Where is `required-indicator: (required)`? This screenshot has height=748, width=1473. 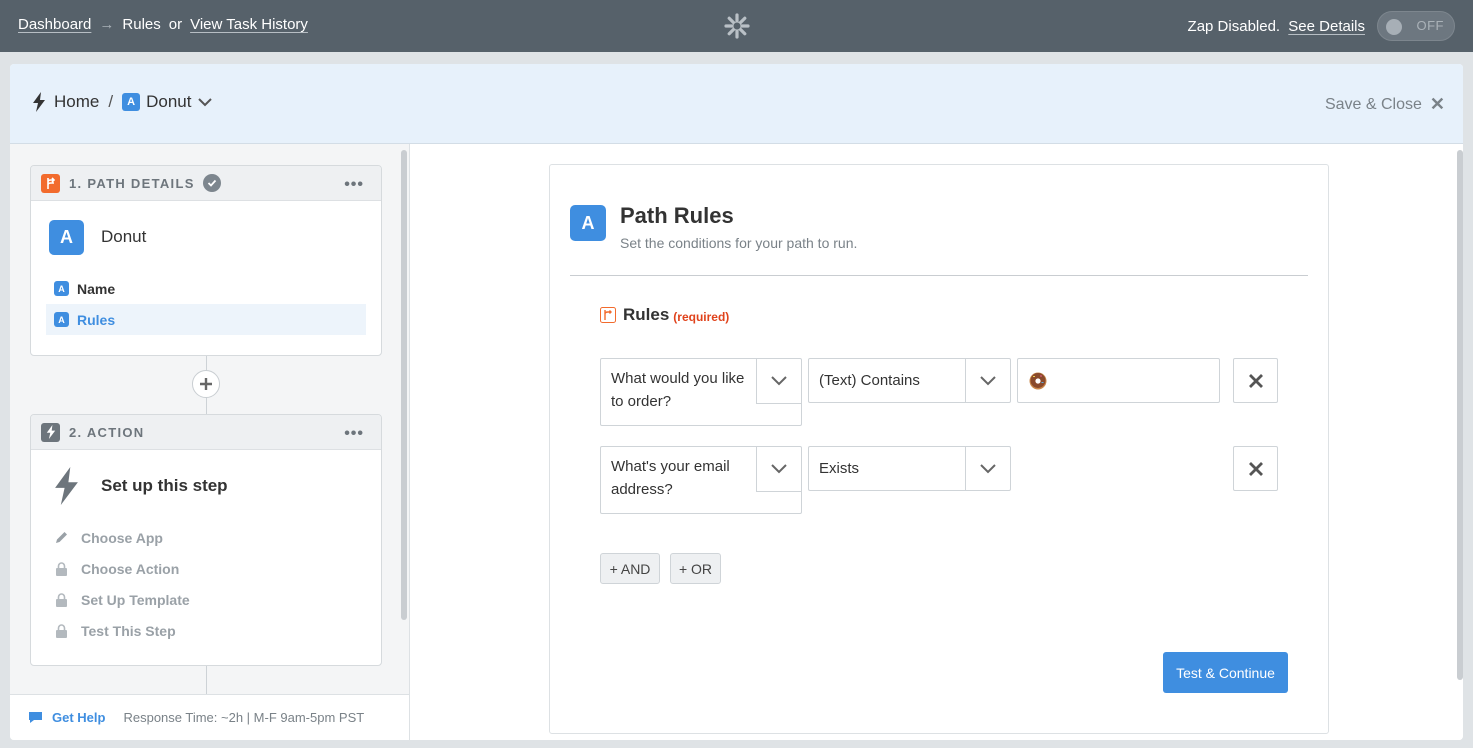
required-indicator: (required) is located at coordinates (701, 316).